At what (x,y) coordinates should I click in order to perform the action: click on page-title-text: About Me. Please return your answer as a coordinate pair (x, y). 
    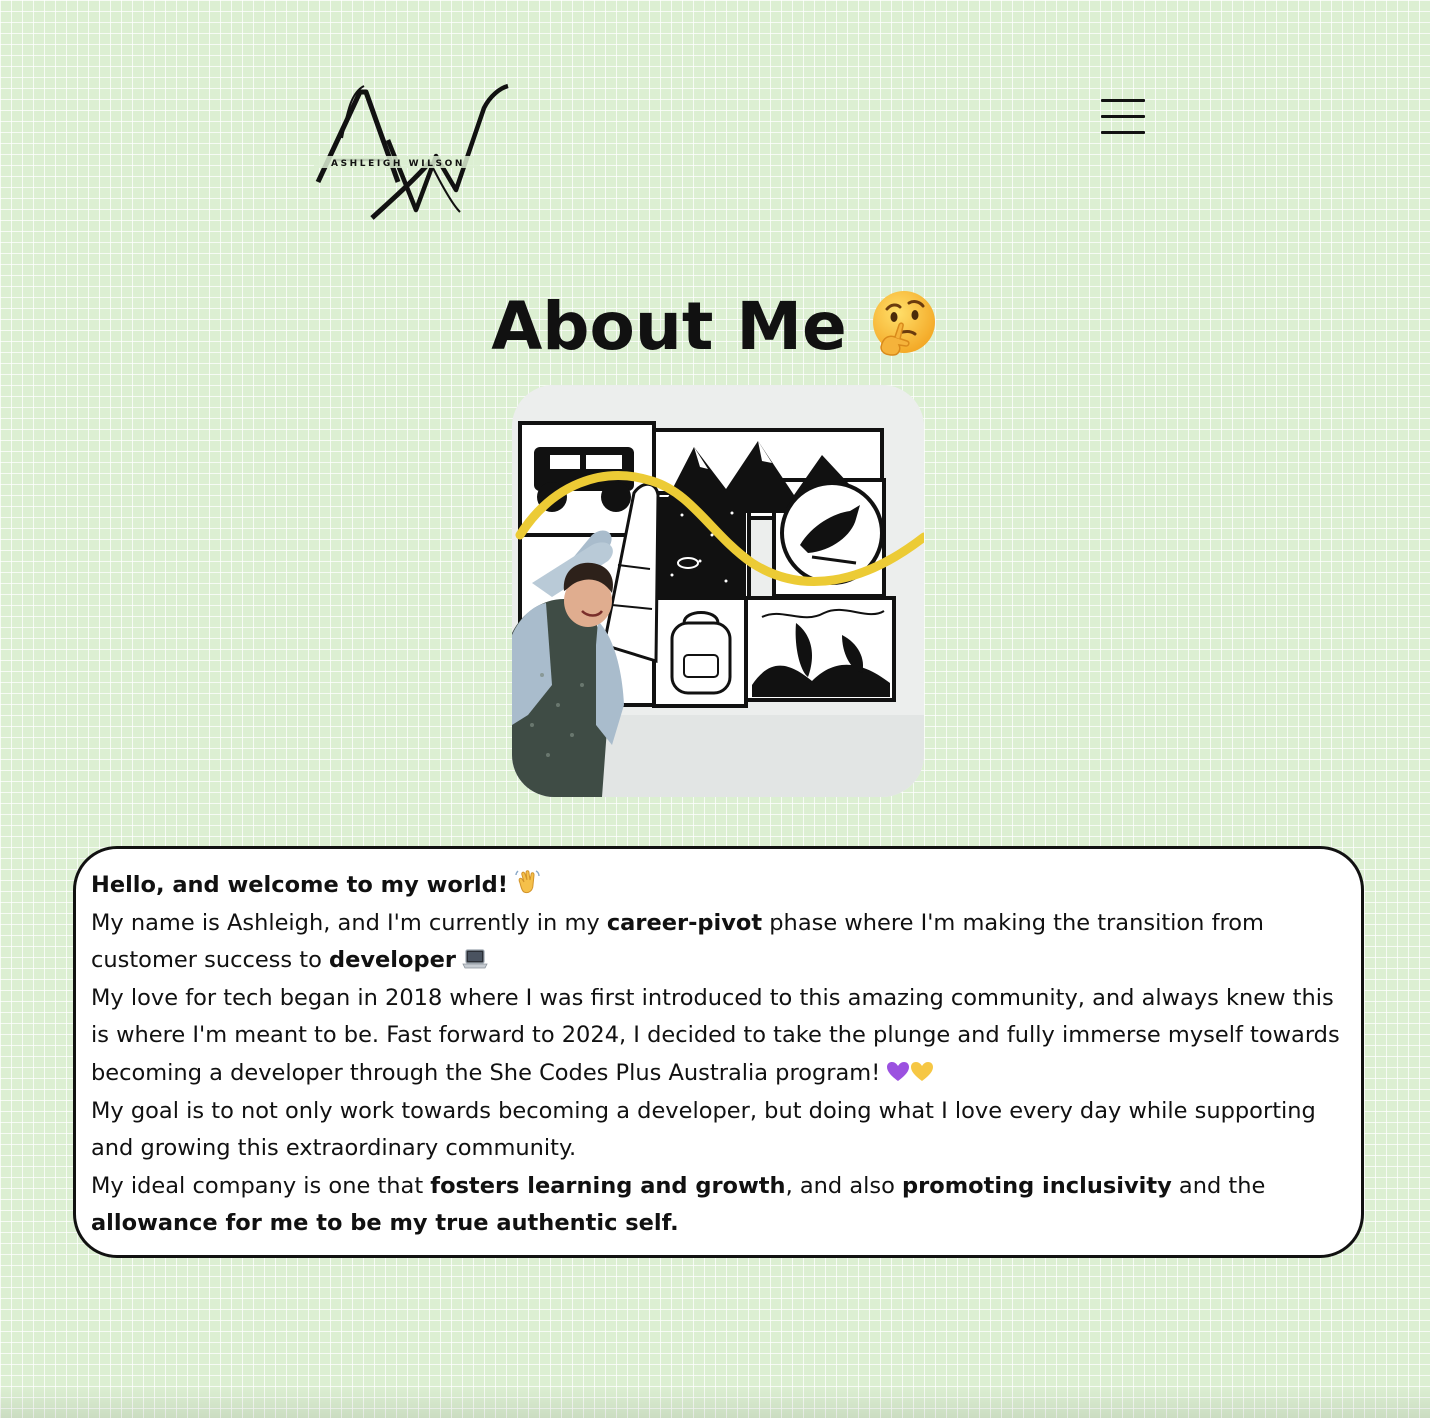
    Looking at the image, I should click on (669, 326).